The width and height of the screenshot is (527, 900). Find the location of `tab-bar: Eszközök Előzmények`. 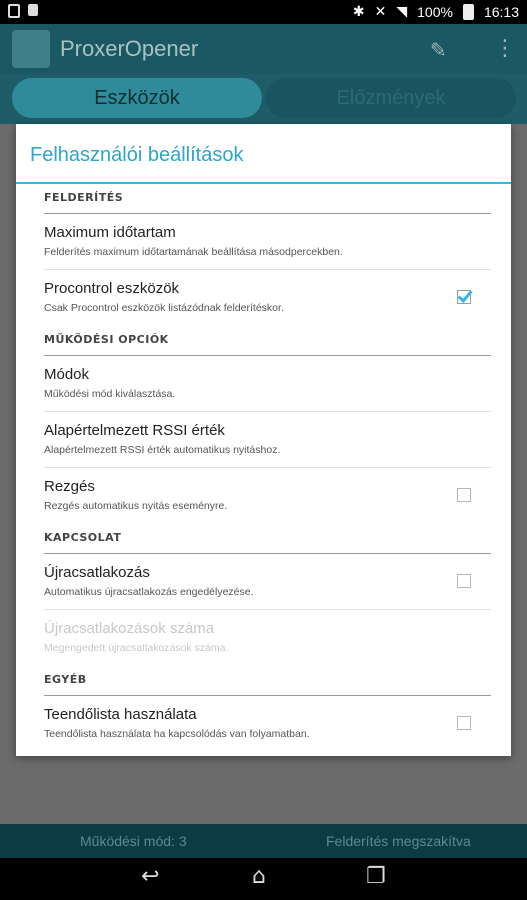

tab-bar: Eszközök Előzmények is located at coordinates (263, 99).